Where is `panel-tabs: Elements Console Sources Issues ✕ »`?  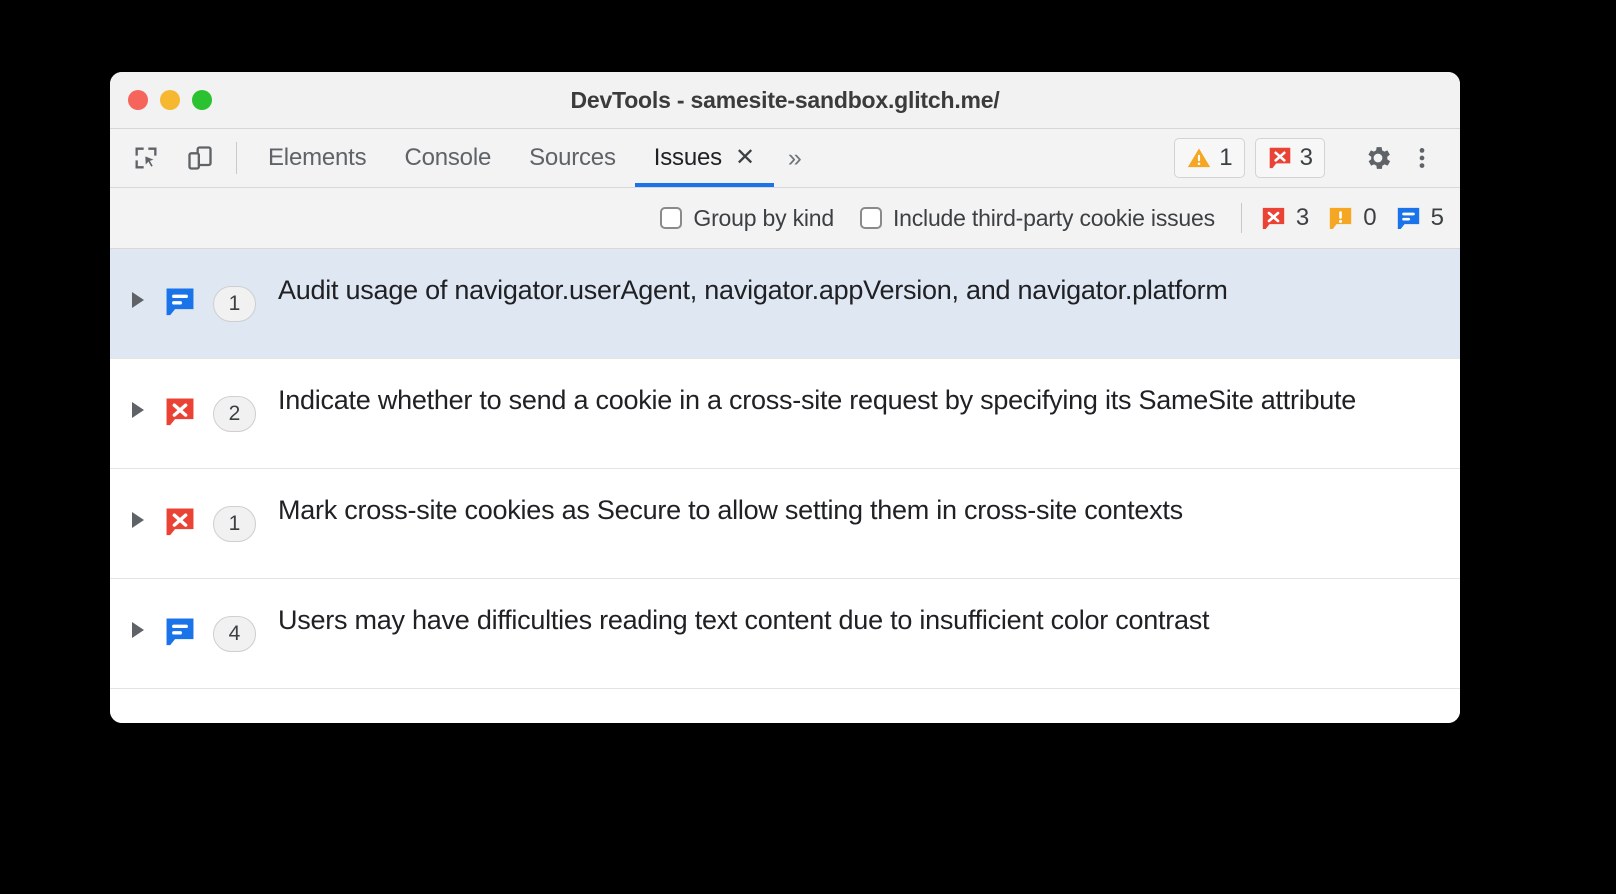 panel-tabs: Elements Console Sources Issues ✕ » is located at coordinates (532, 158).